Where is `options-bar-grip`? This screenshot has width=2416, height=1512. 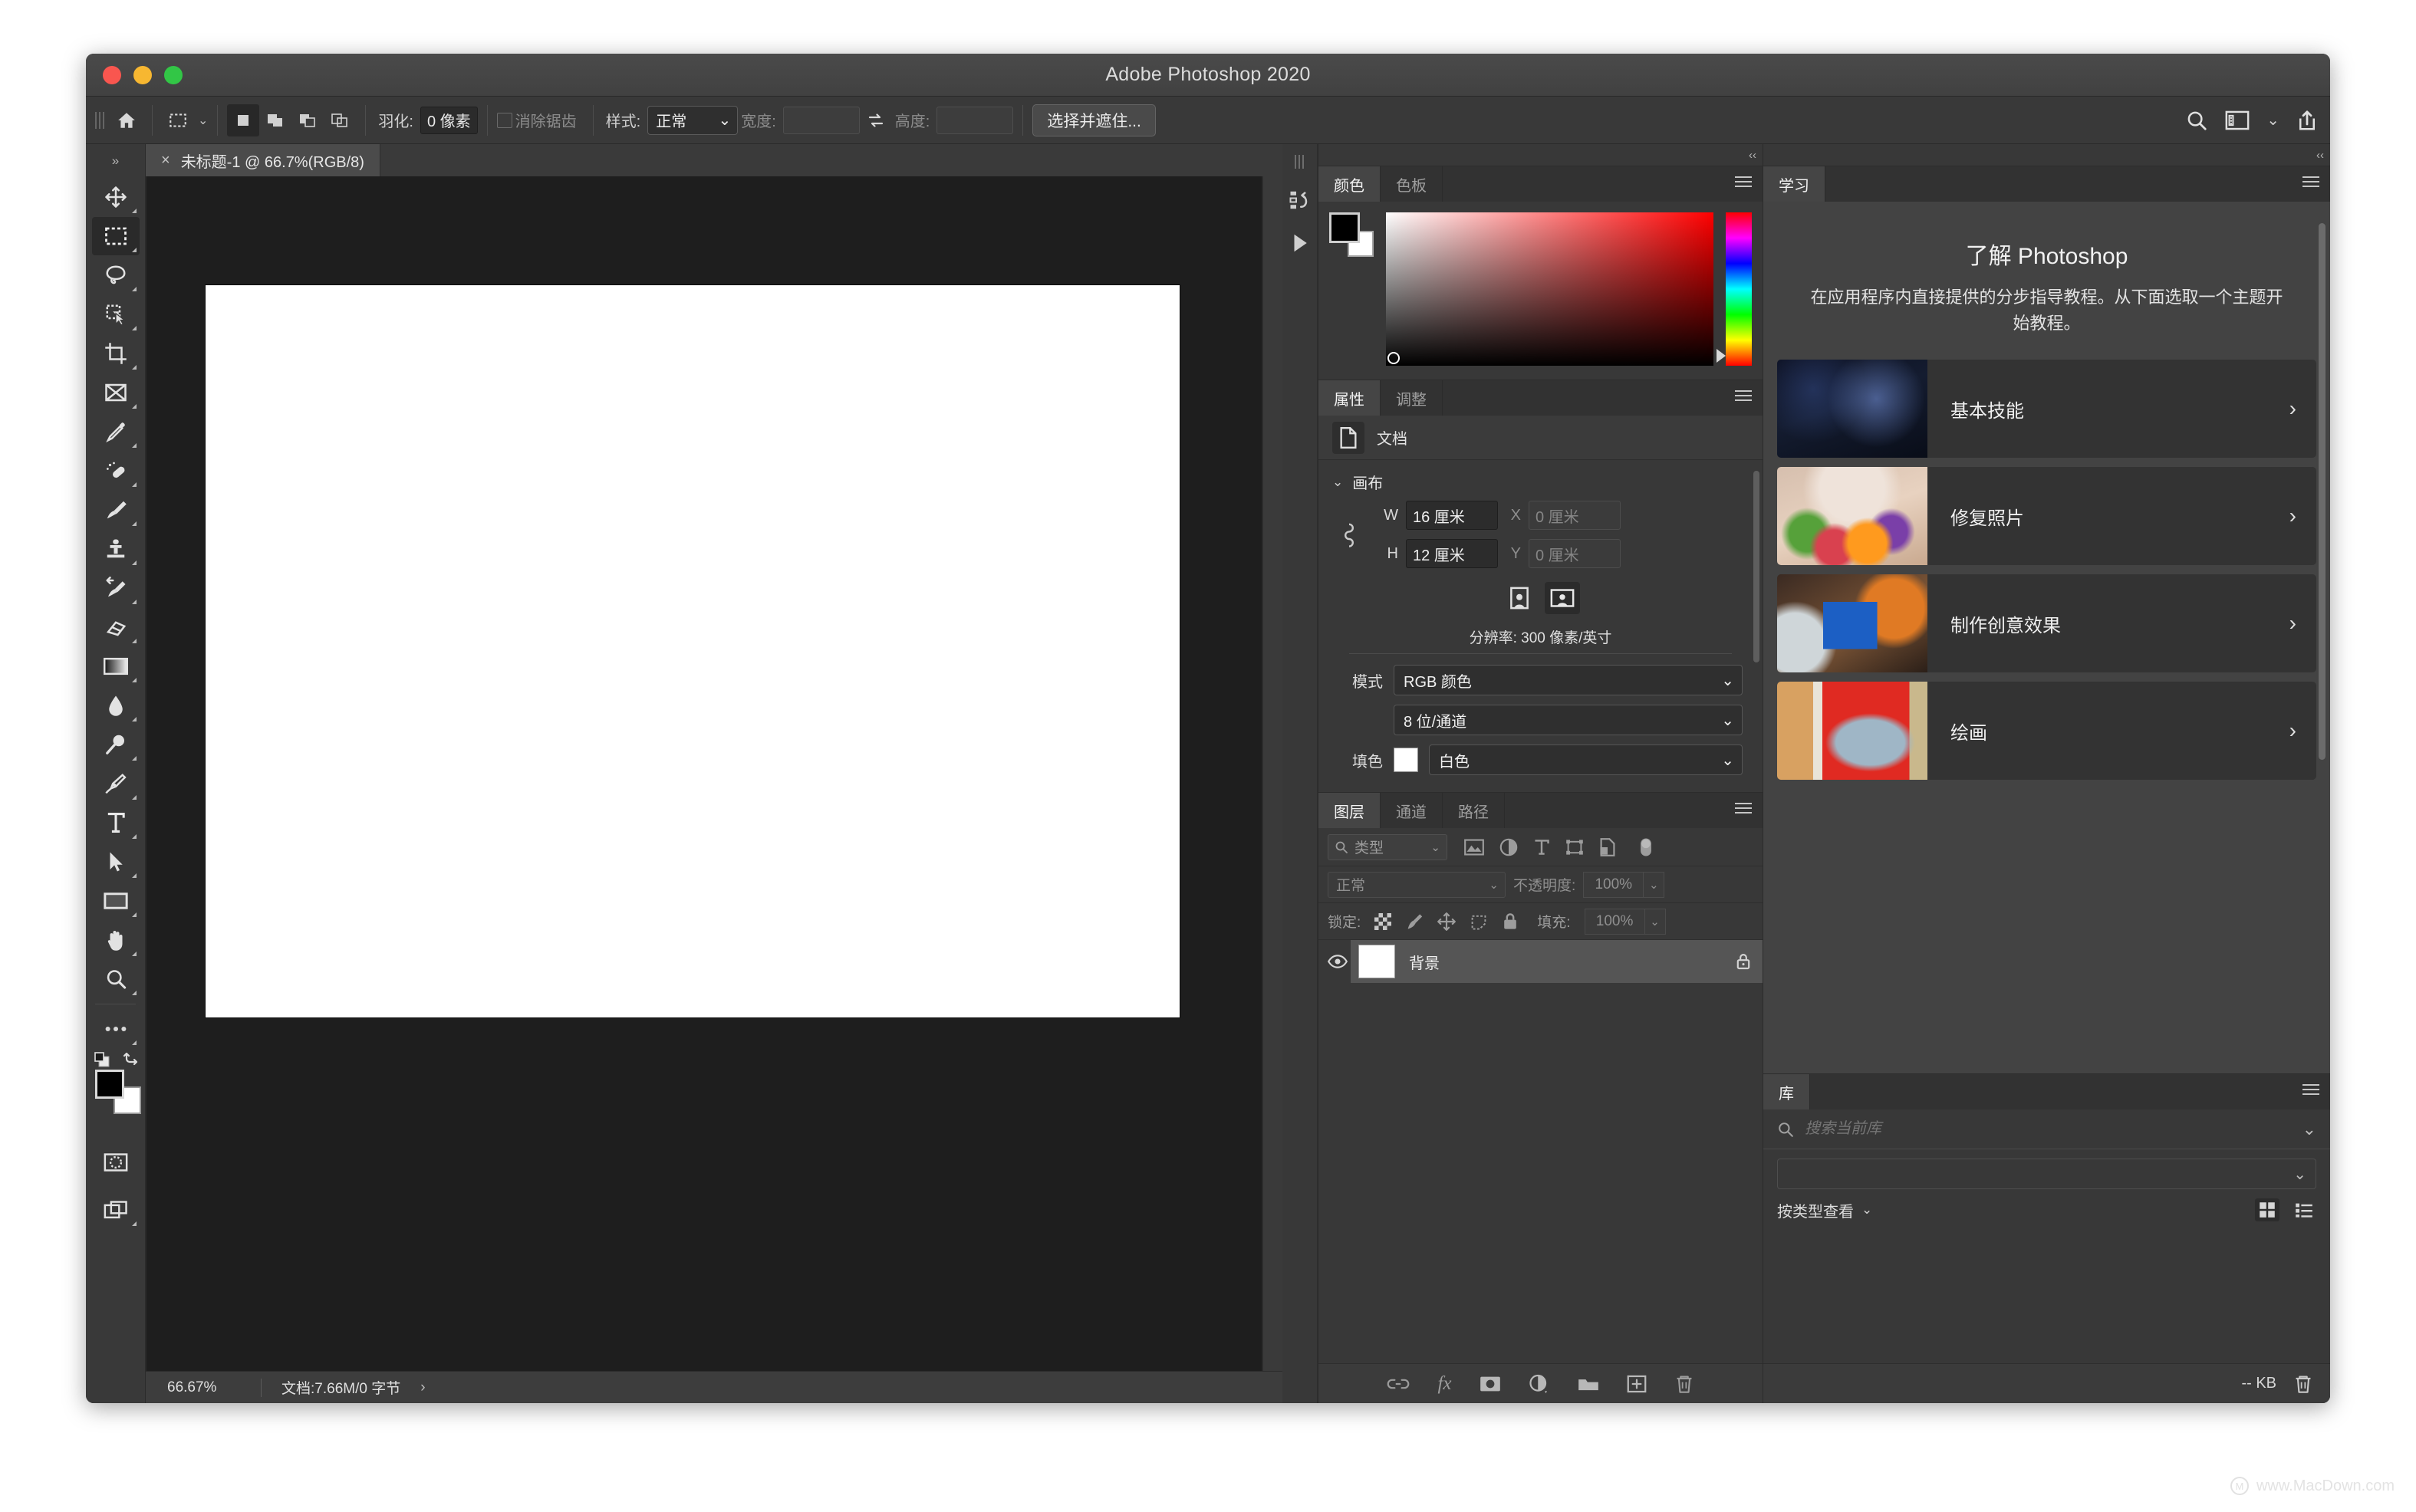 options-bar-grip is located at coordinates (99, 120).